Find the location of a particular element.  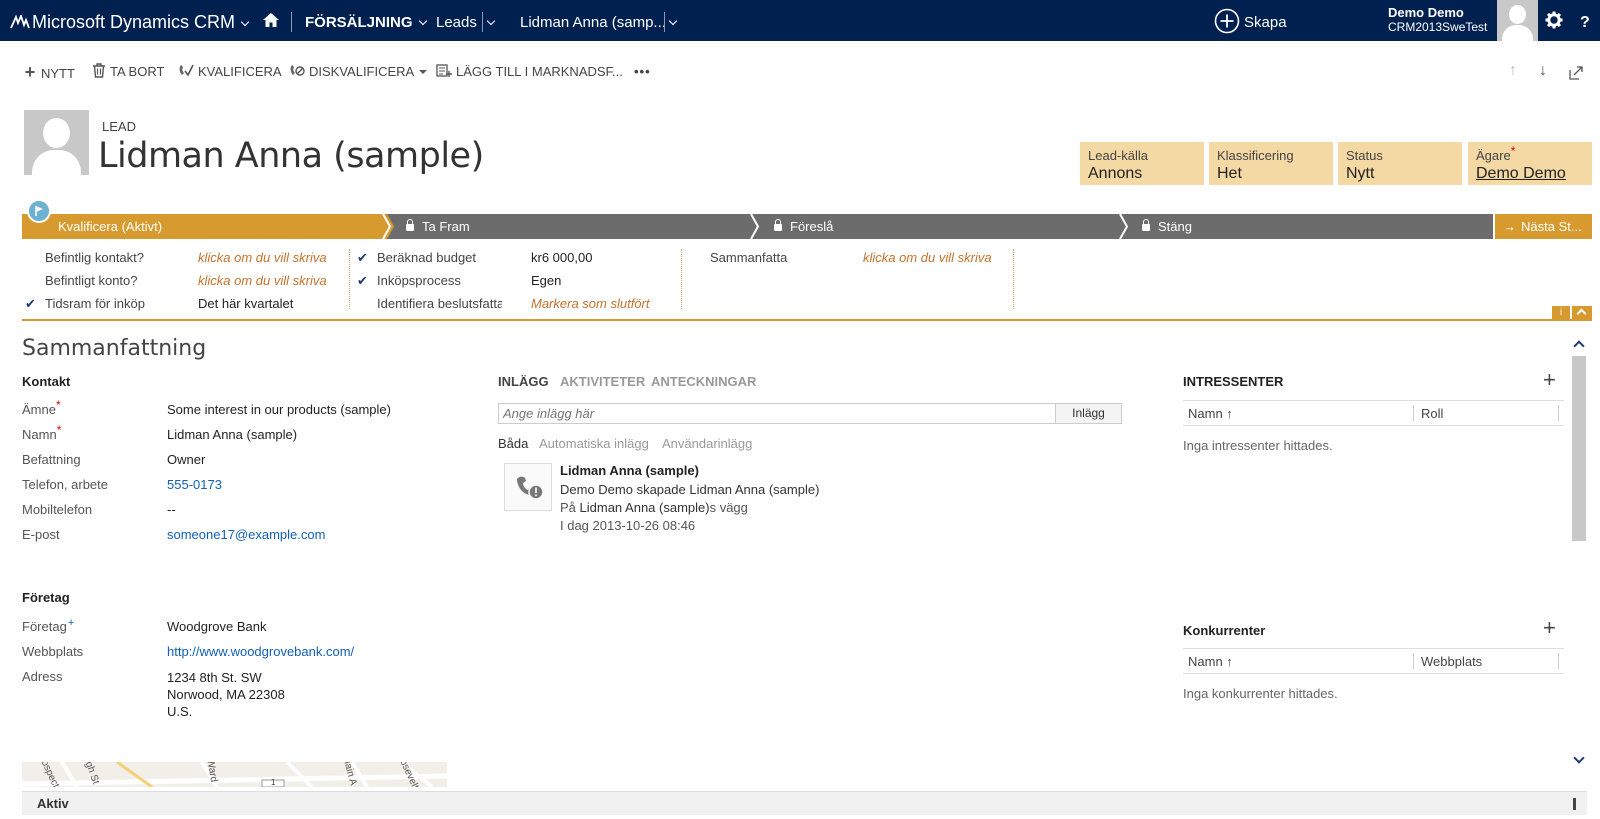

collapse-process-button is located at coordinates (1582, 312).